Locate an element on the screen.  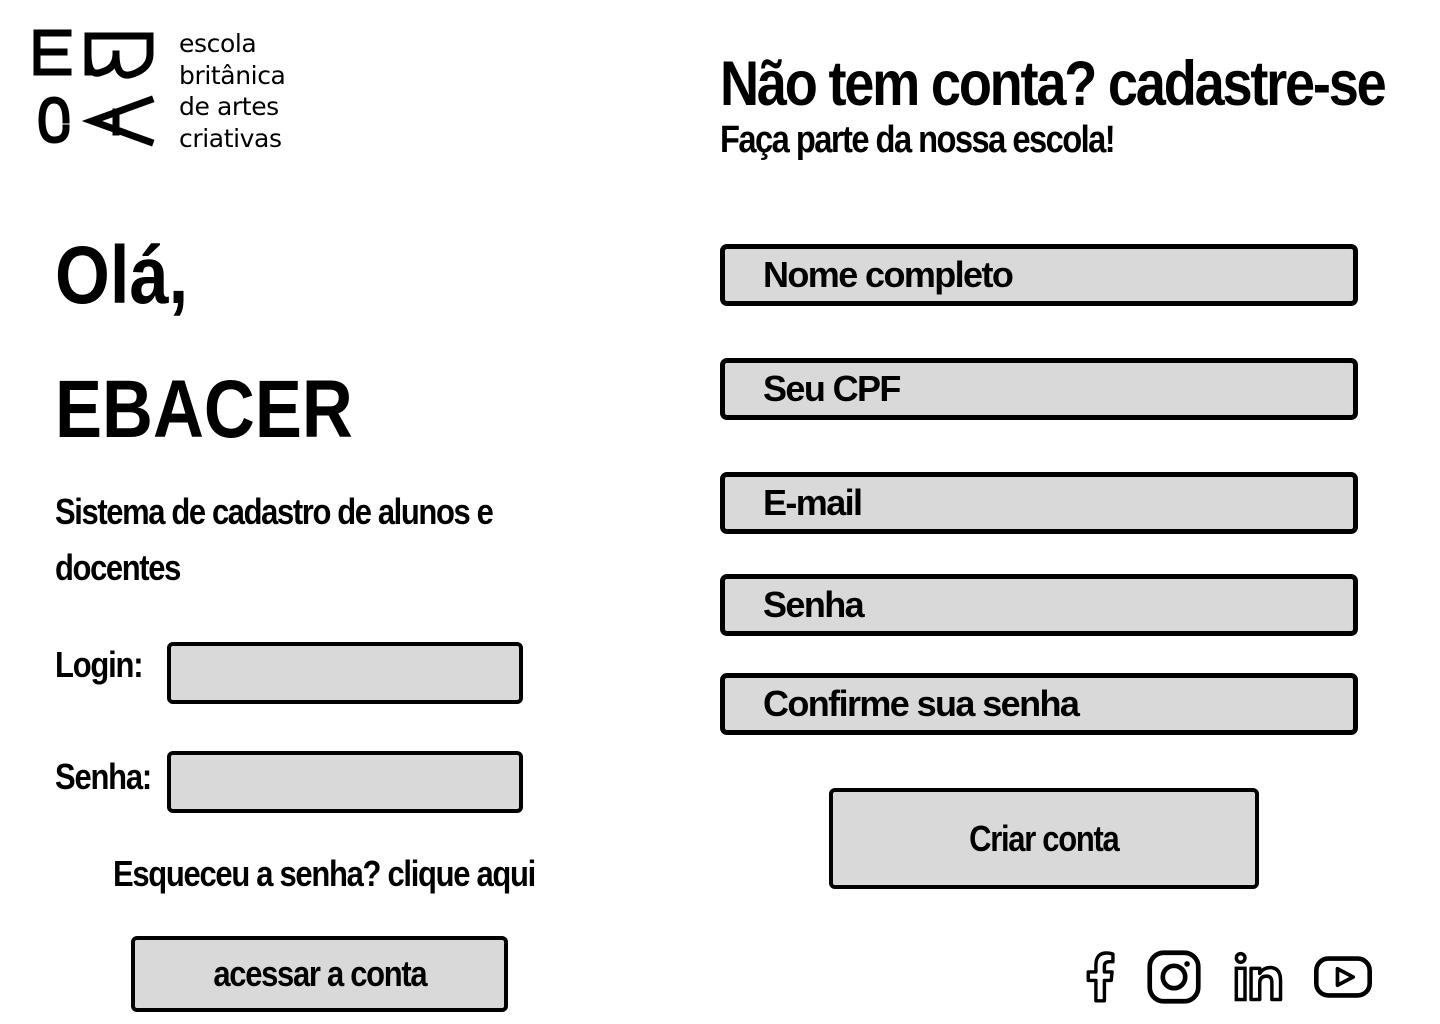
greeting-heading: Olá, is located at coordinates (122, 275).